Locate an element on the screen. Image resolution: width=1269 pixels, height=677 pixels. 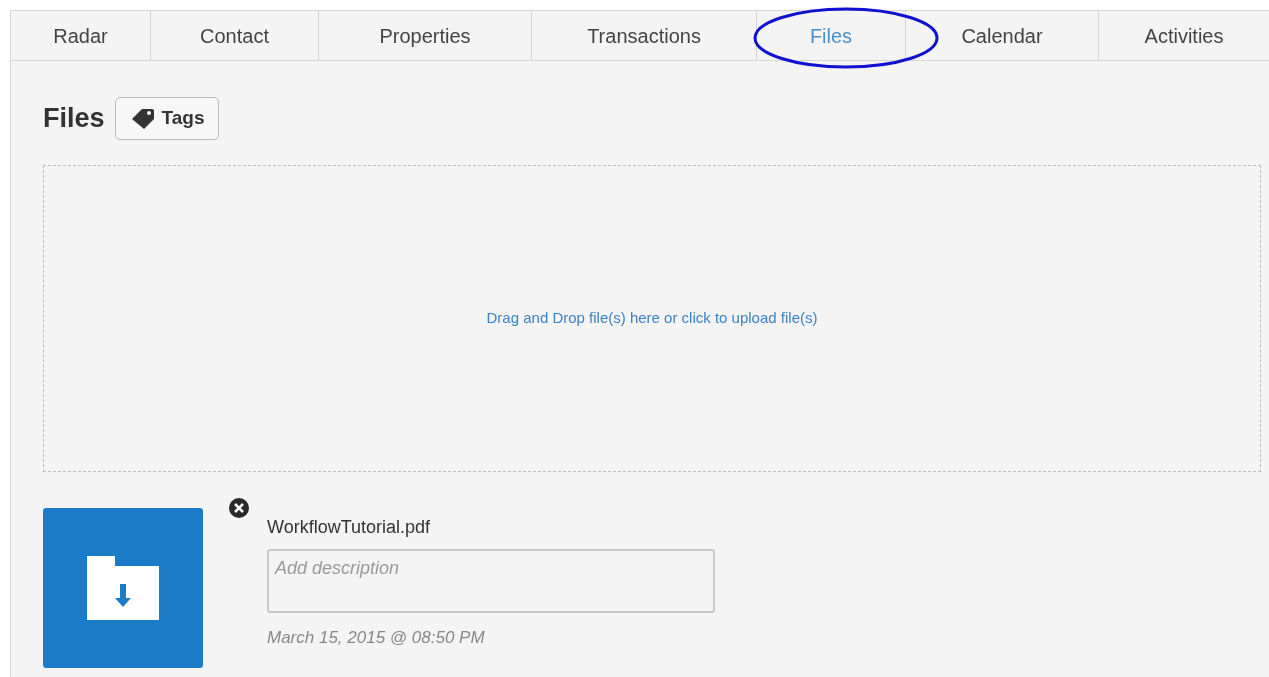
upload-date: March 15, 2015 @ 08:50 PM is located at coordinates (376, 638).